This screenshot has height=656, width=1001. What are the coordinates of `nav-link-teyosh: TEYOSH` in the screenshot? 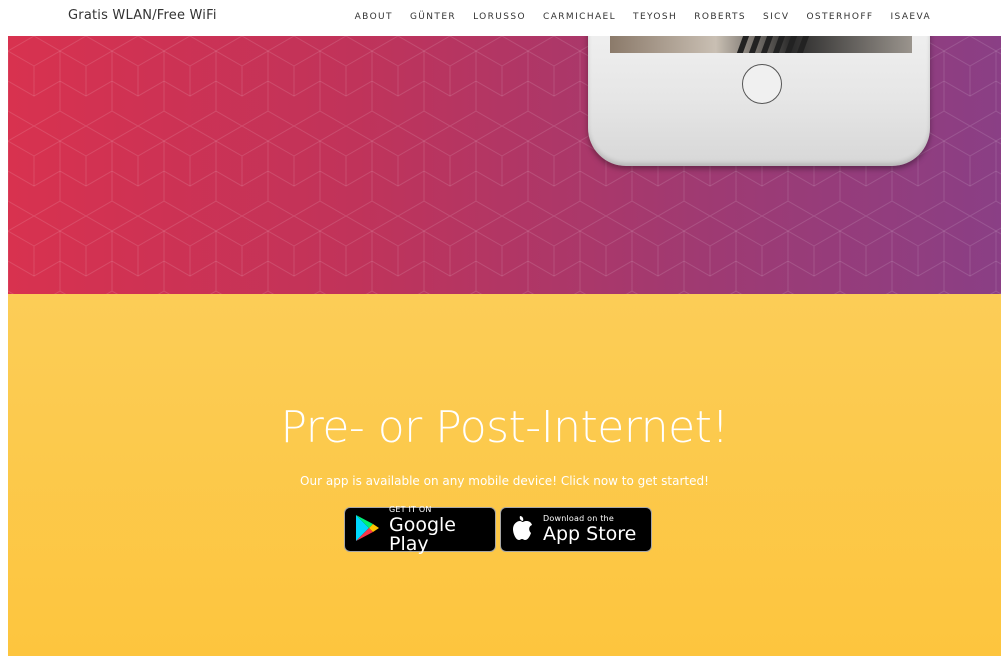 It's located at (655, 17).